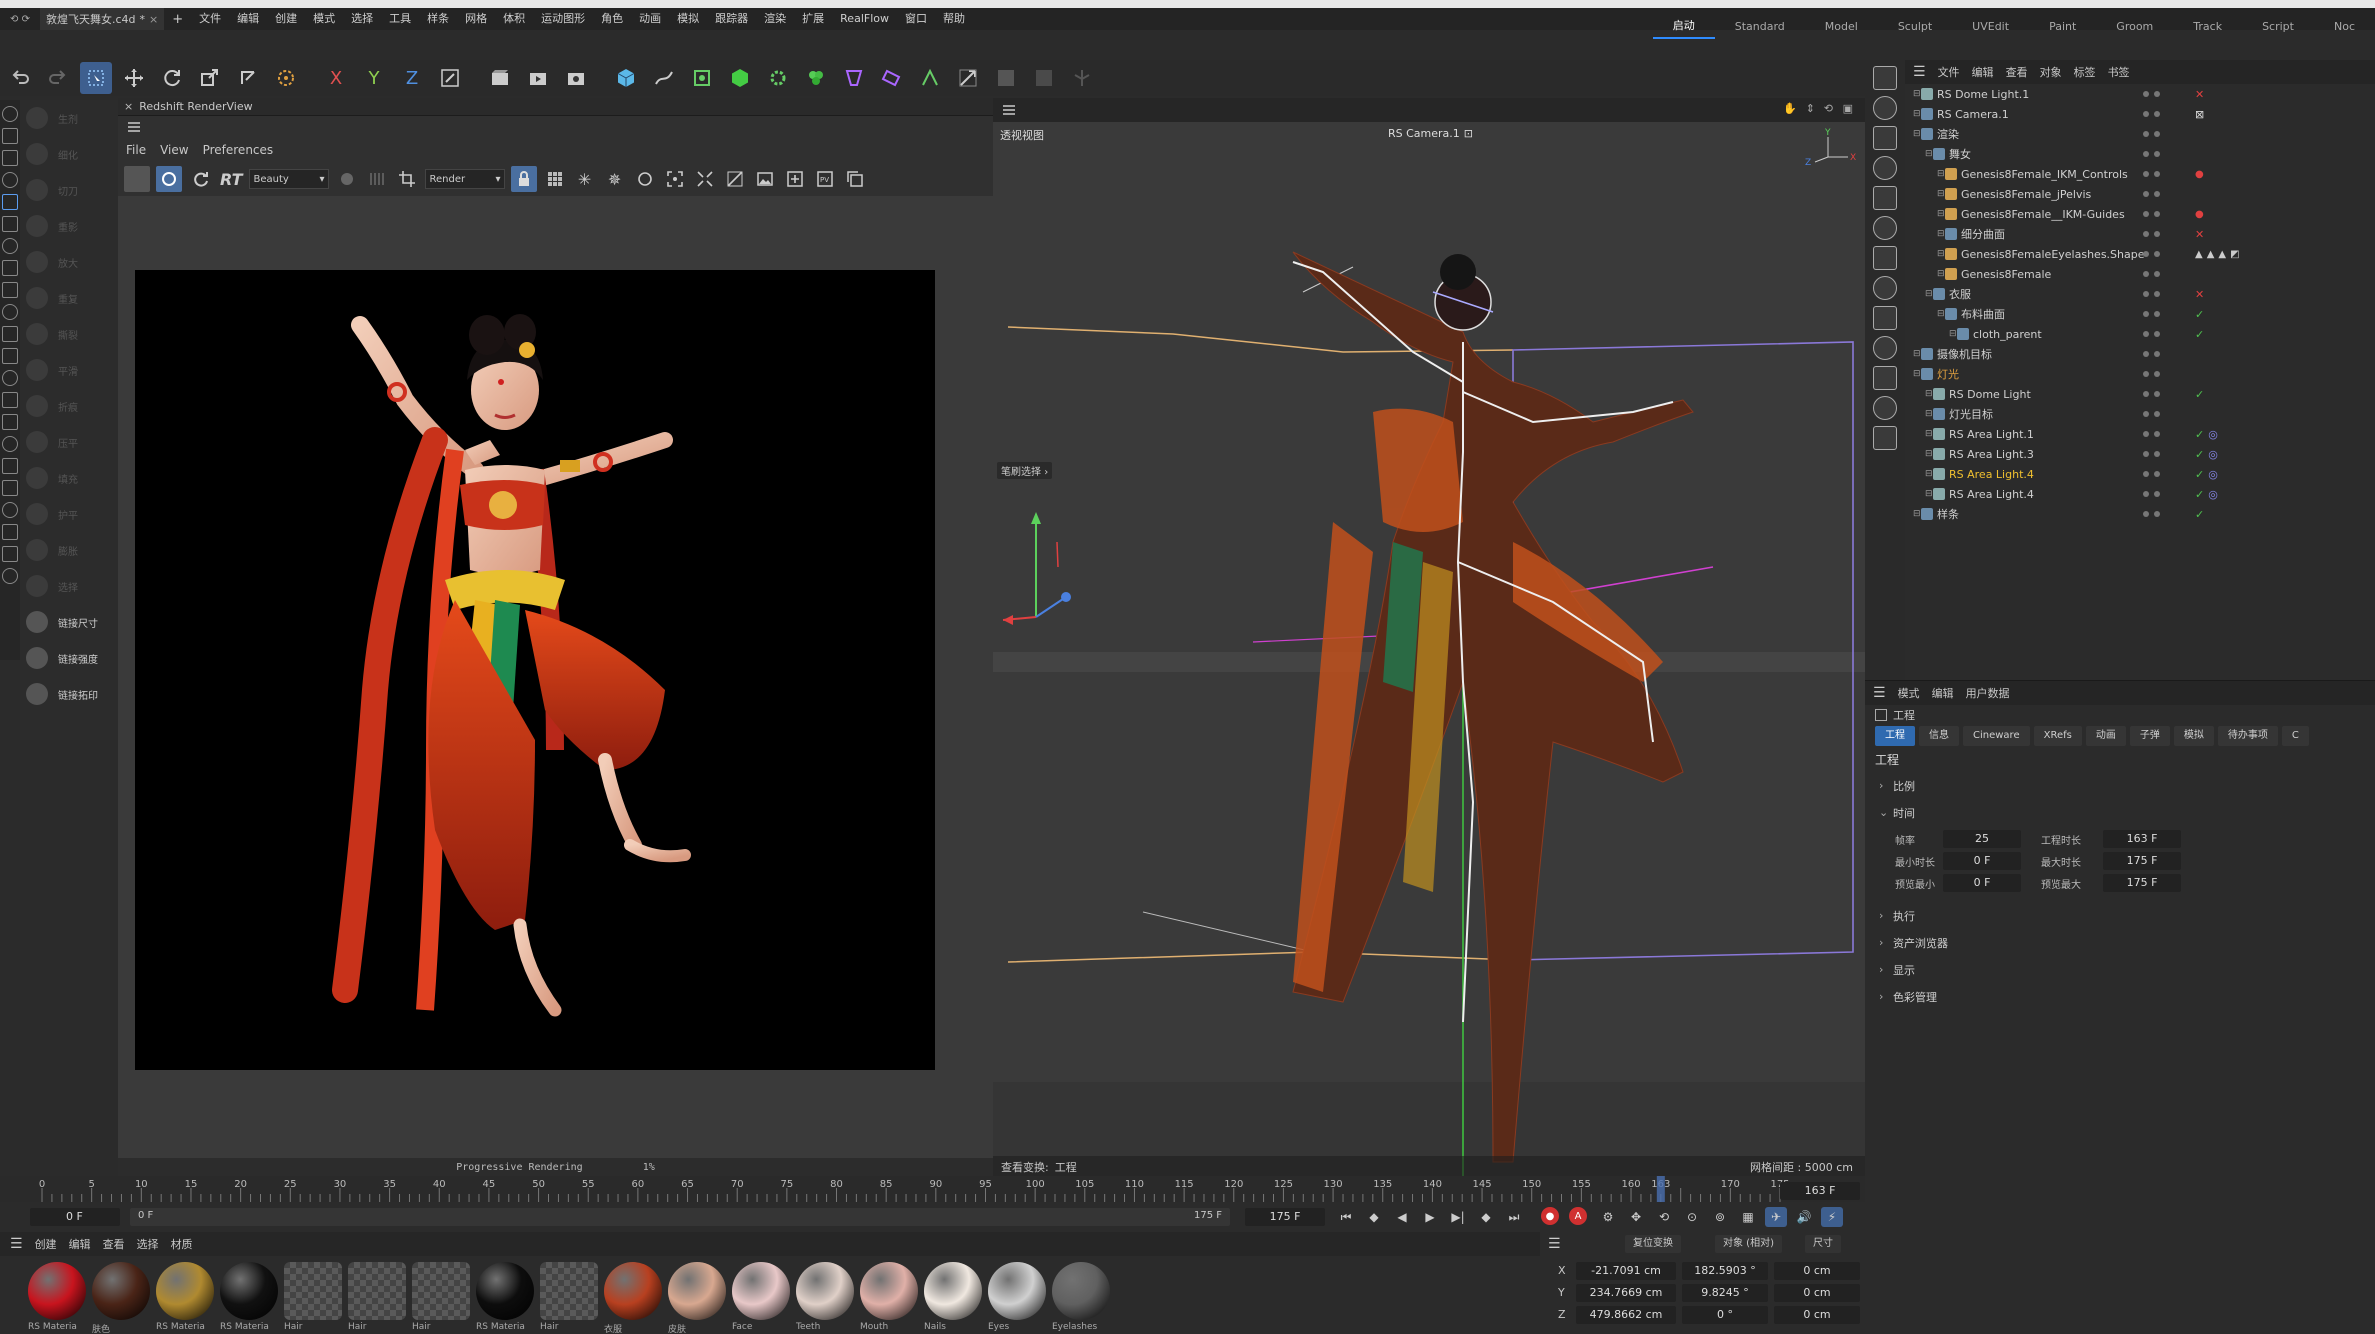  I want to click on grid-overlay-icon, so click(377, 179).